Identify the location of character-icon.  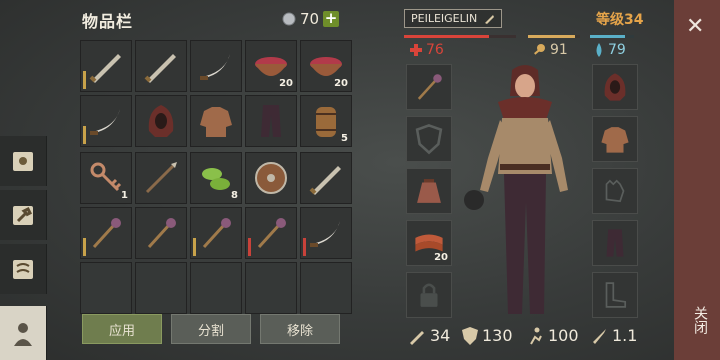
(23, 334).